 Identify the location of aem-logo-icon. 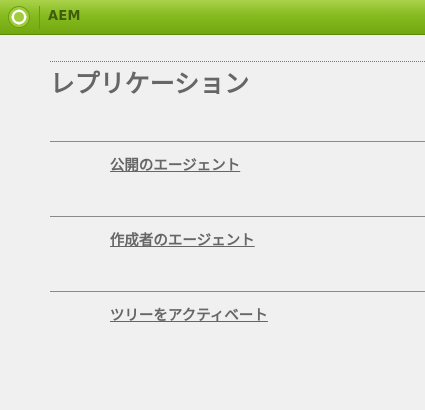
(19, 17).